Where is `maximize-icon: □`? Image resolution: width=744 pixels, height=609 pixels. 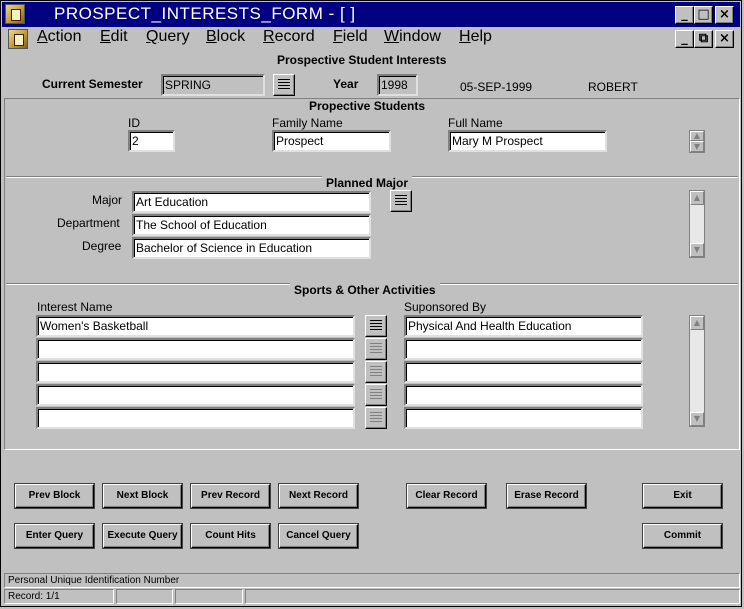 maximize-icon: □ is located at coordinates (703, 14).